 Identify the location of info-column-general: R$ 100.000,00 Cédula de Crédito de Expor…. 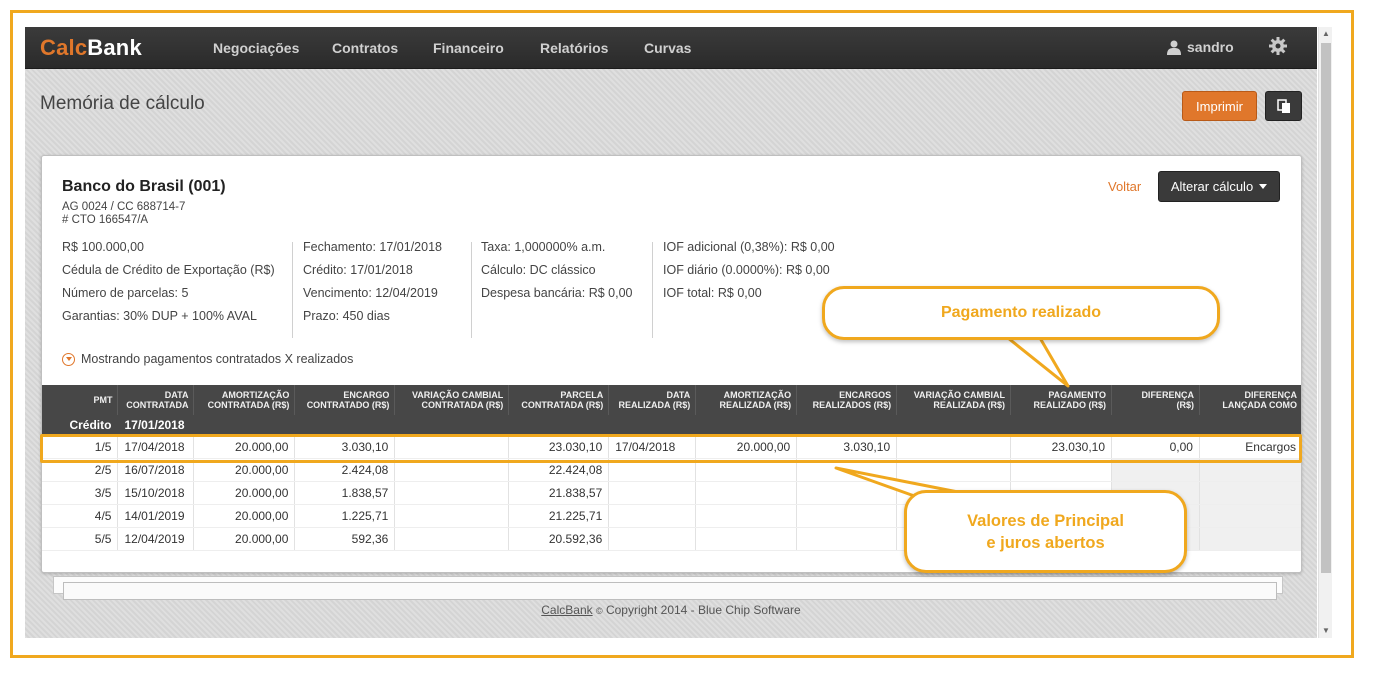
(168, 286).